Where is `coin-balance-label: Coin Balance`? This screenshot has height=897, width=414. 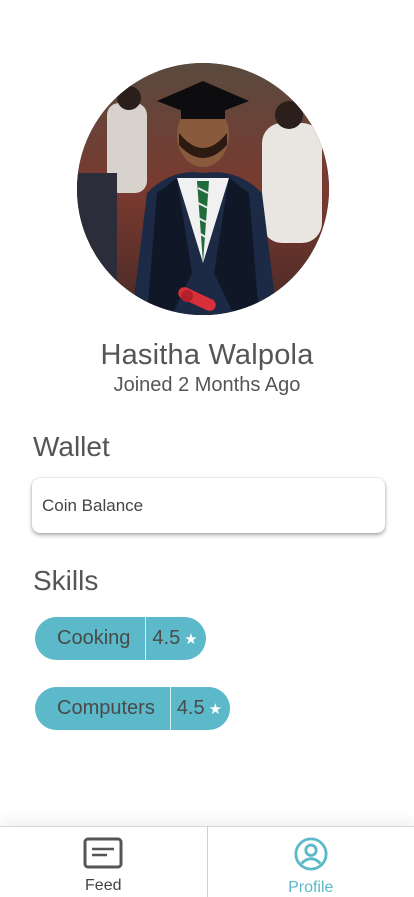
coin-balance-label: Coin Balance is located at coordinates (92, 506).